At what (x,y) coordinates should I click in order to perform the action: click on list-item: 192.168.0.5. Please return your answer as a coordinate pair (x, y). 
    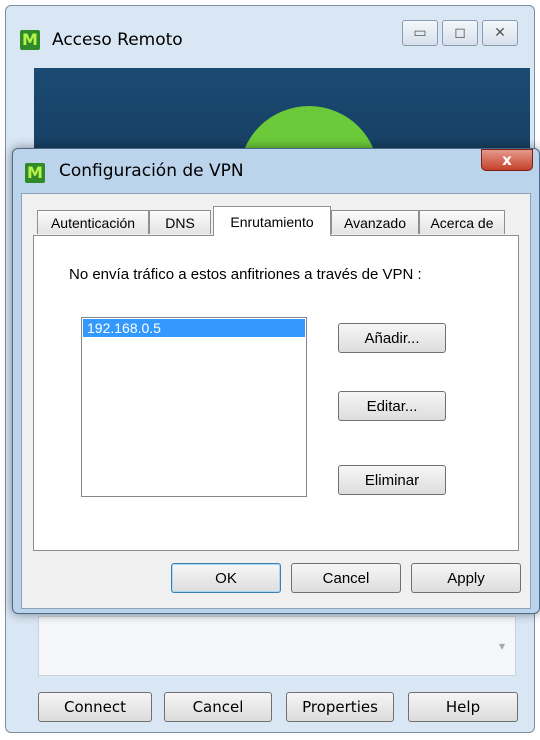
    Looking at the image, I should click on (194, 328).